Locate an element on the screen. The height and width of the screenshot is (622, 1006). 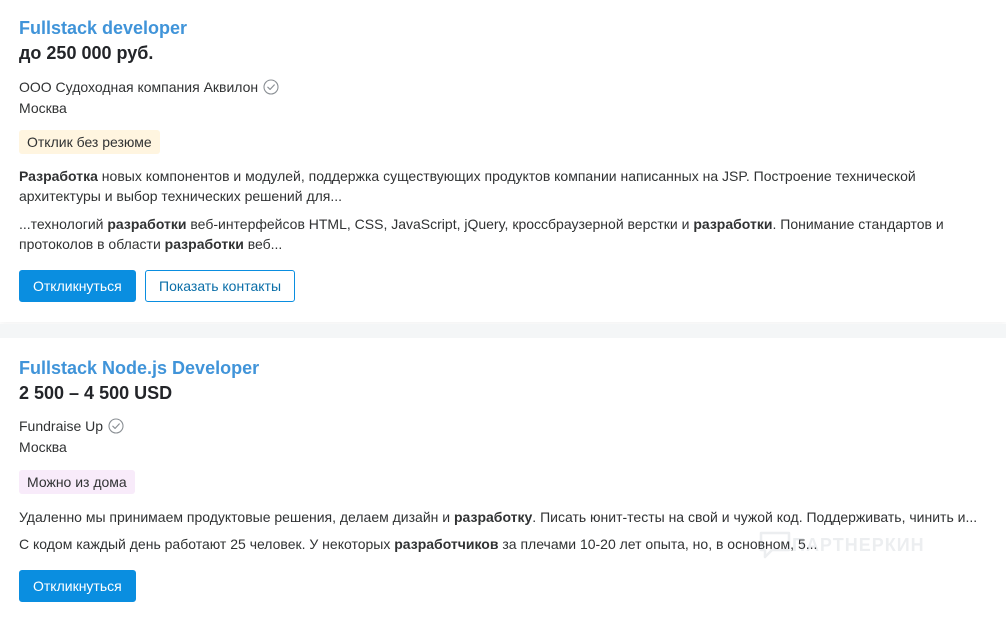
speech-bubble-icon is located at coordinates (775, 545).